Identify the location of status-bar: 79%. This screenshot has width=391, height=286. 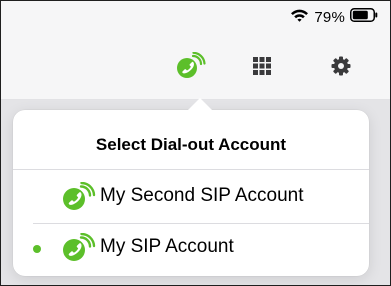
(334, 17).